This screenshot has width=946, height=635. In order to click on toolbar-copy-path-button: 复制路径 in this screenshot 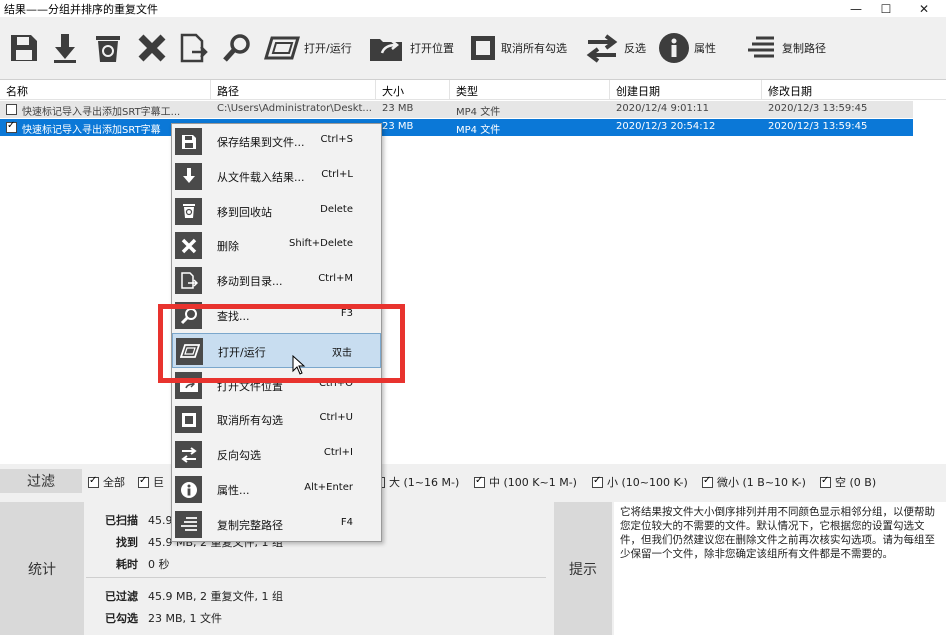, I will do `click(786, 48)`.